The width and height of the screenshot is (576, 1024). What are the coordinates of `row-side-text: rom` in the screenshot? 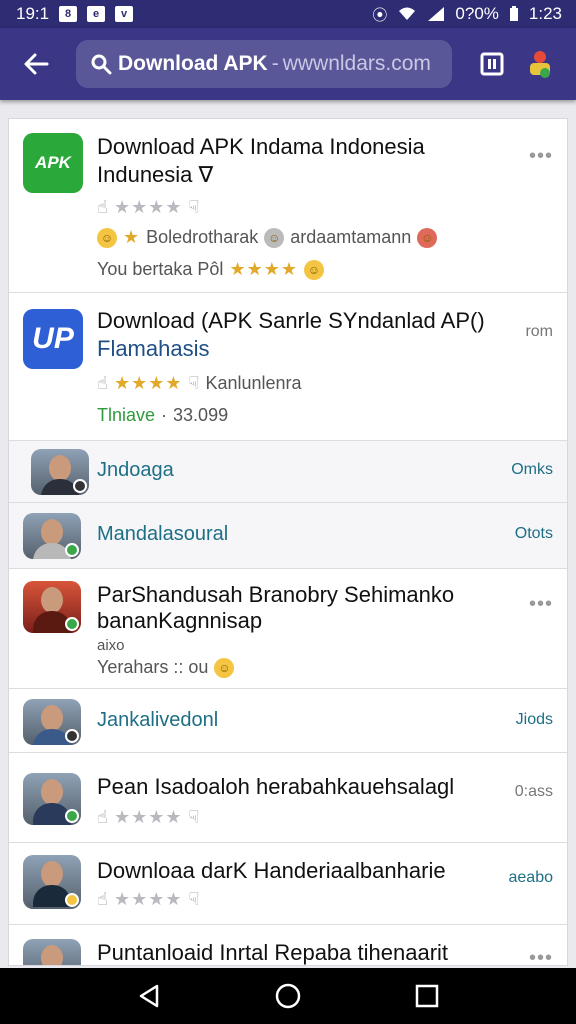 It's located at (539, 331).